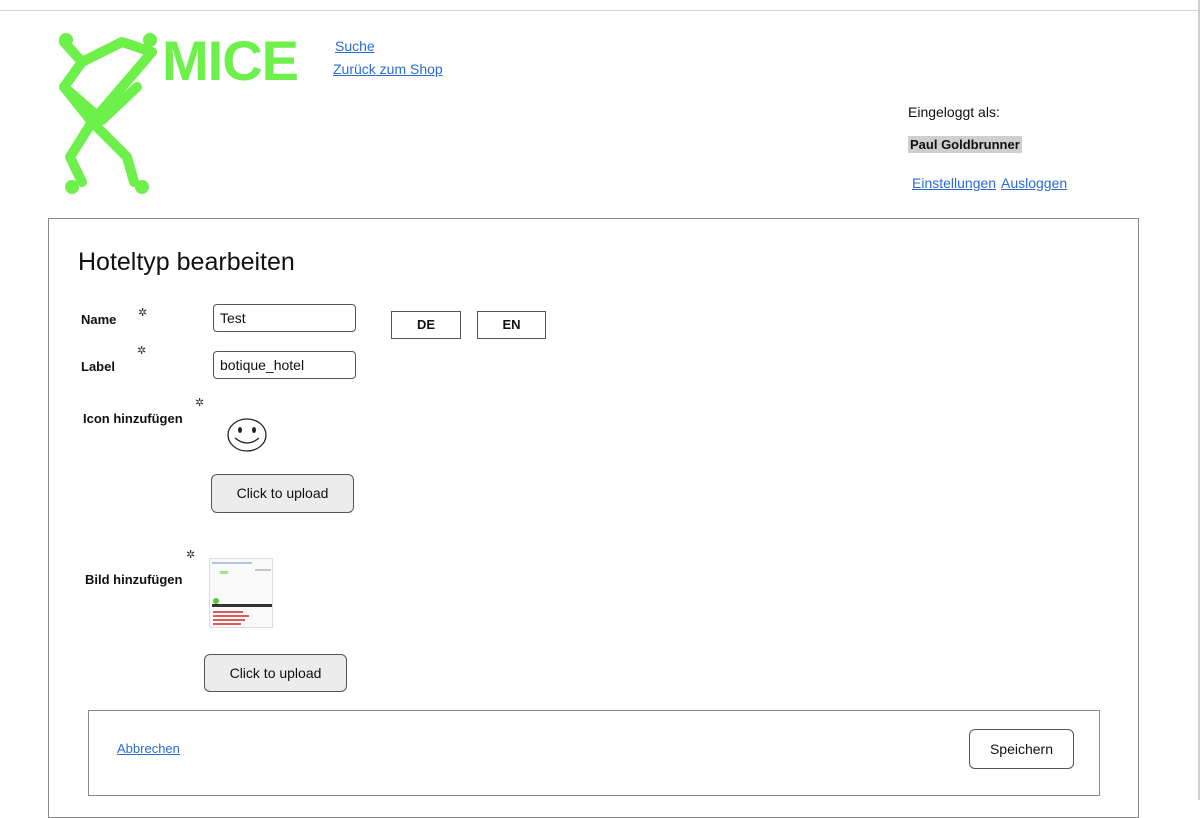 This screenshot has height=818, width=1200. Describe the element at coordinates (954, 112) in the screenshot. I see `logged-in-label: Eingeloggt als:` at that location.